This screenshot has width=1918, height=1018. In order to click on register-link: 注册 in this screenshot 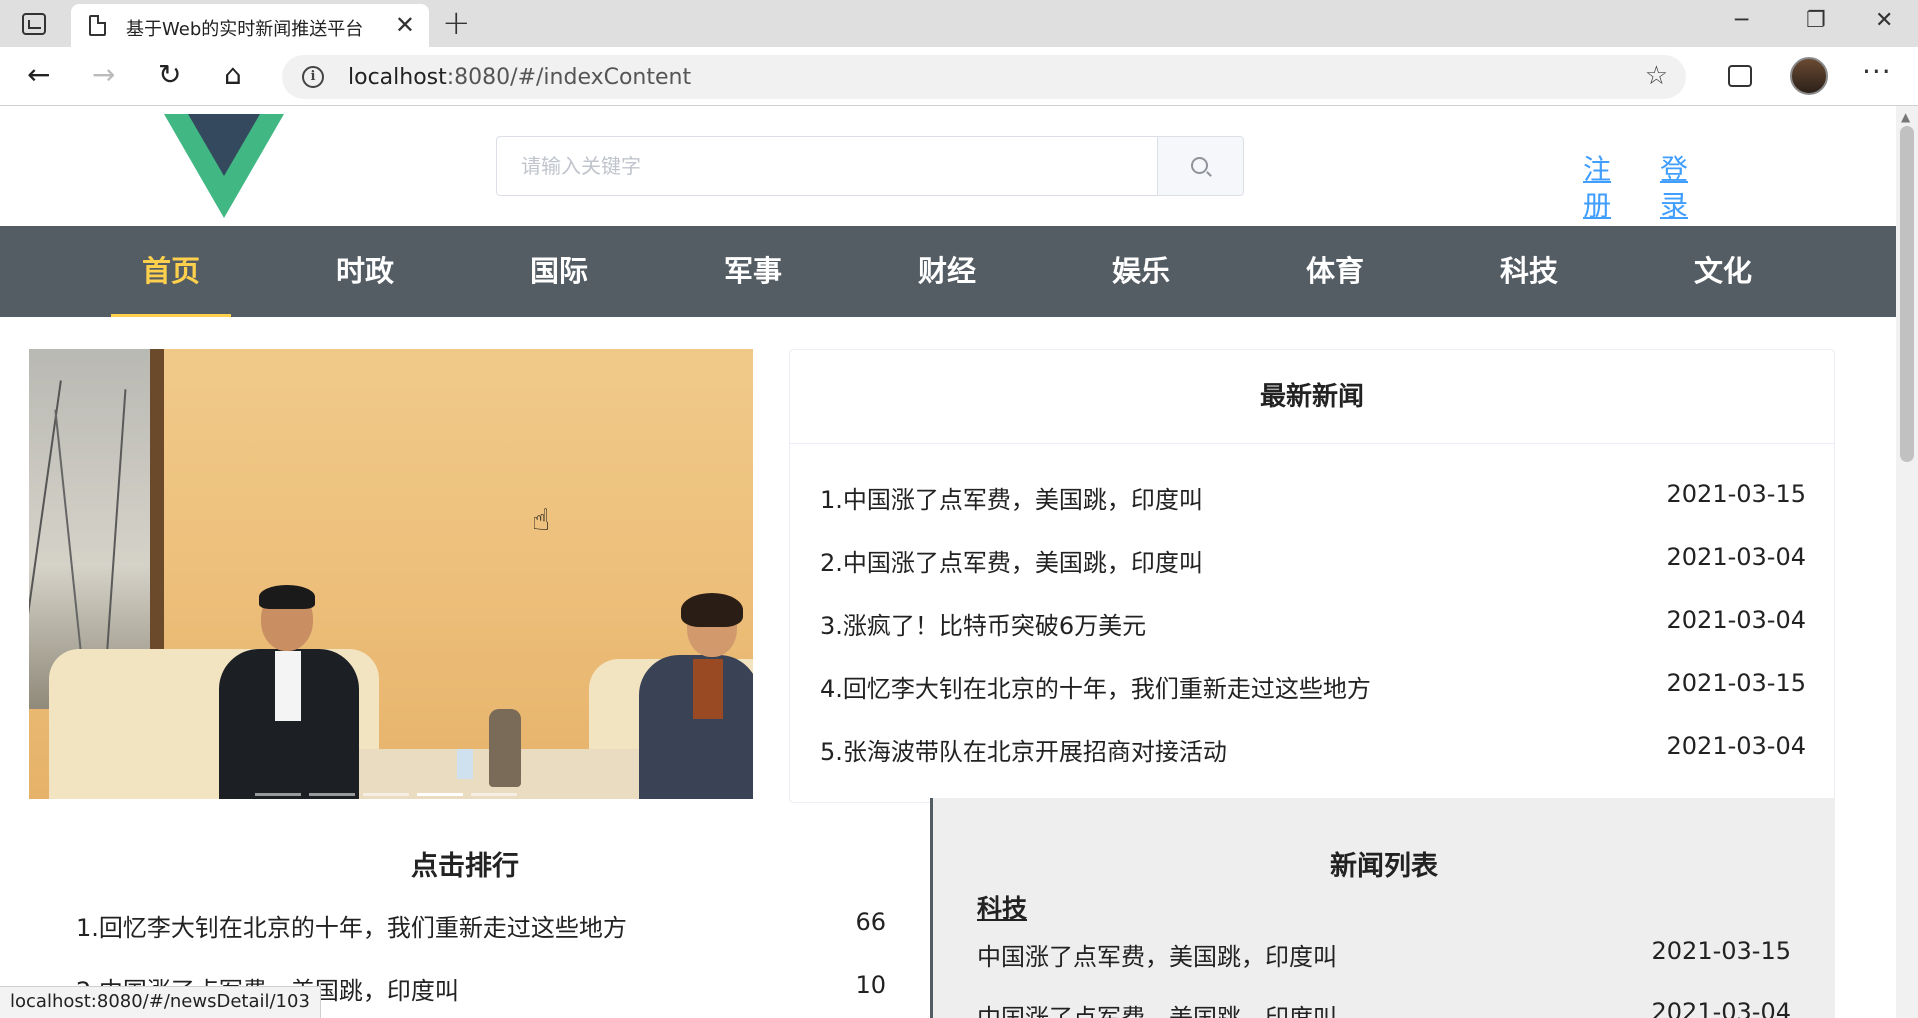, I will do `click(1597, 188)`.